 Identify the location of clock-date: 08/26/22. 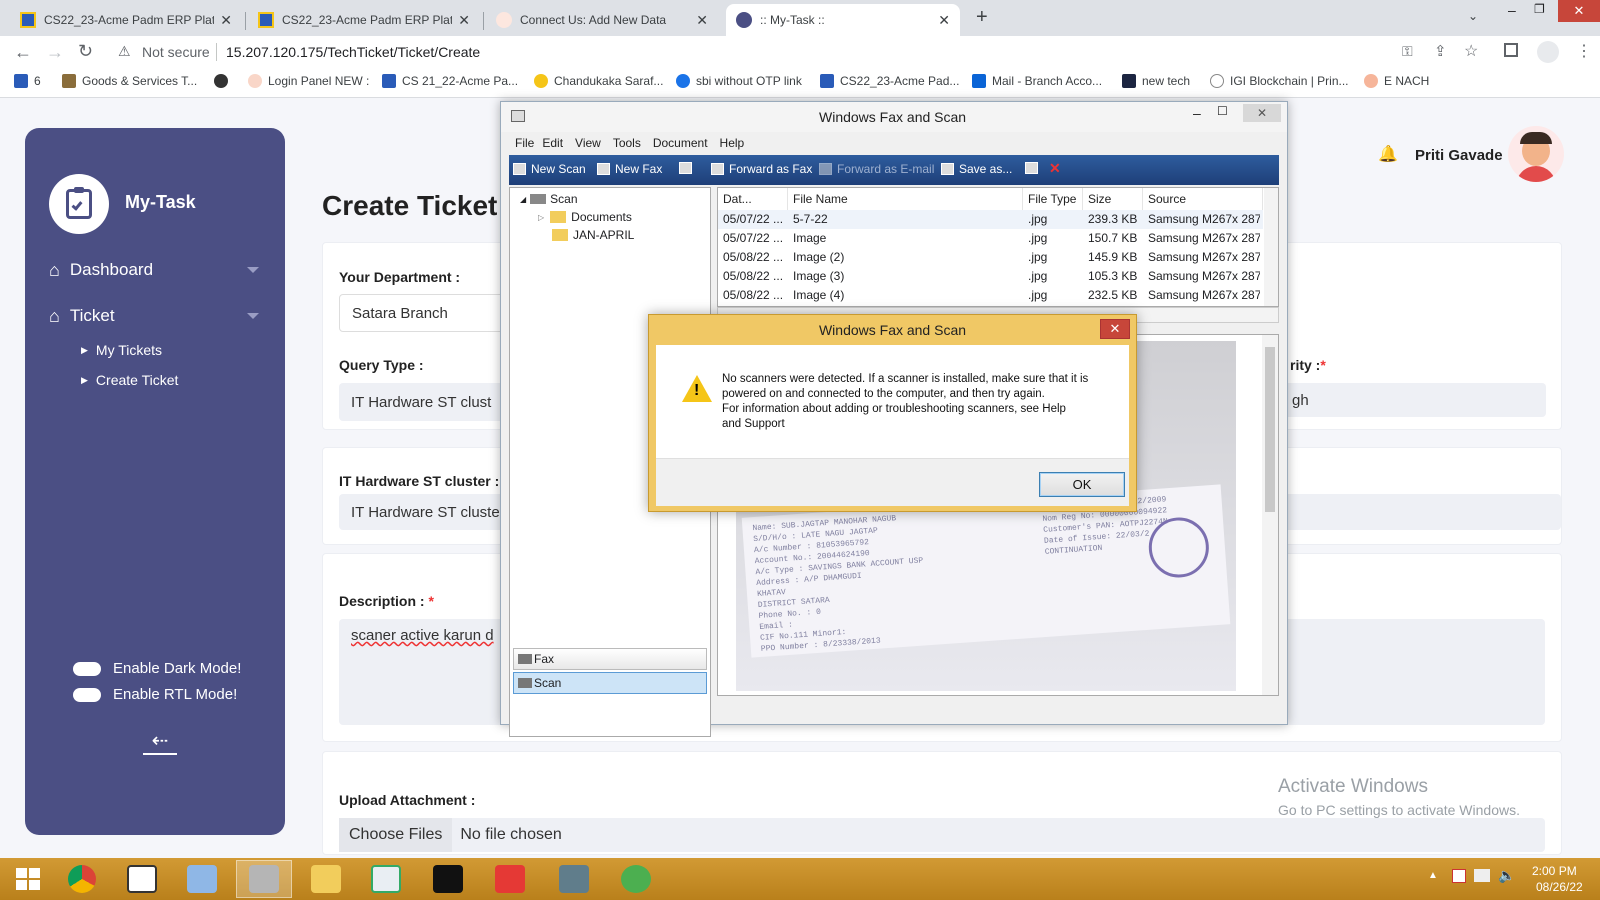
(1559, 887).